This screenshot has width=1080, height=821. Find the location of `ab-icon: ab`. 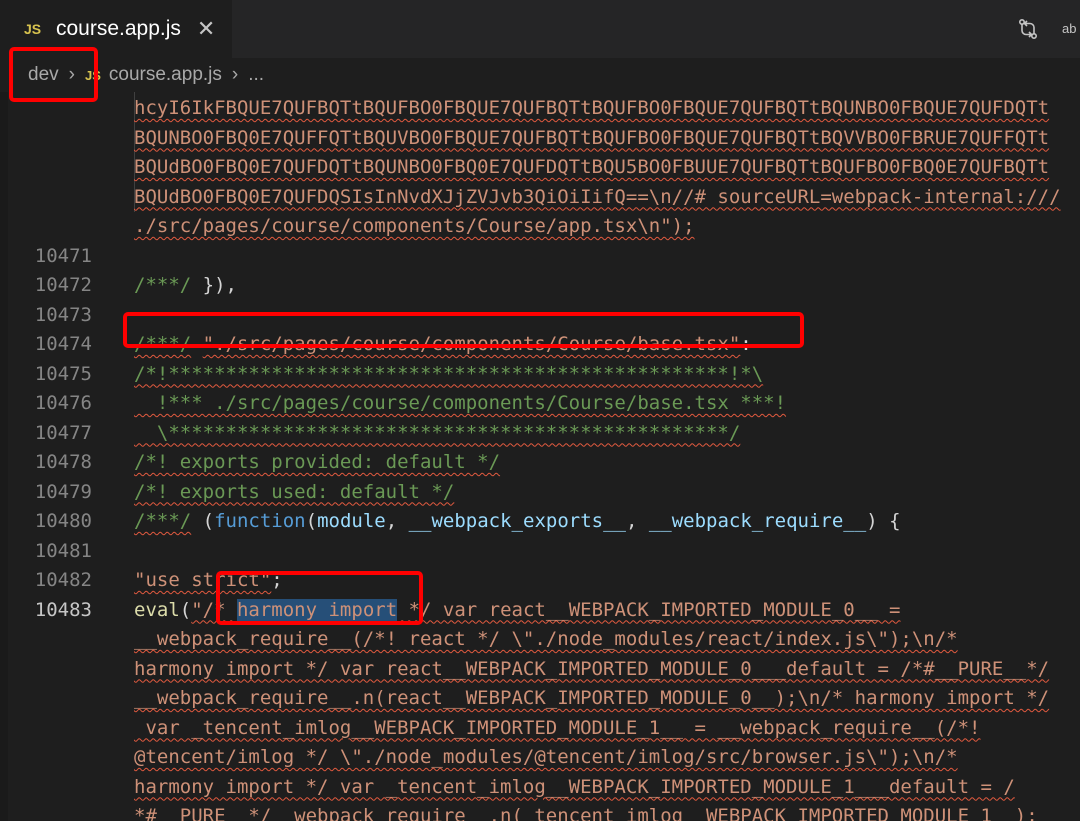

ab-icon: ab is located at coordinates (1071, 29).